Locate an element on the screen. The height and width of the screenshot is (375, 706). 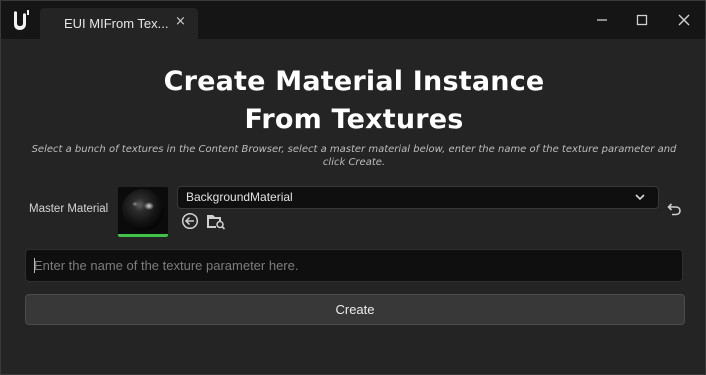
chevron-down-icon is located at coordinates (640, 197).